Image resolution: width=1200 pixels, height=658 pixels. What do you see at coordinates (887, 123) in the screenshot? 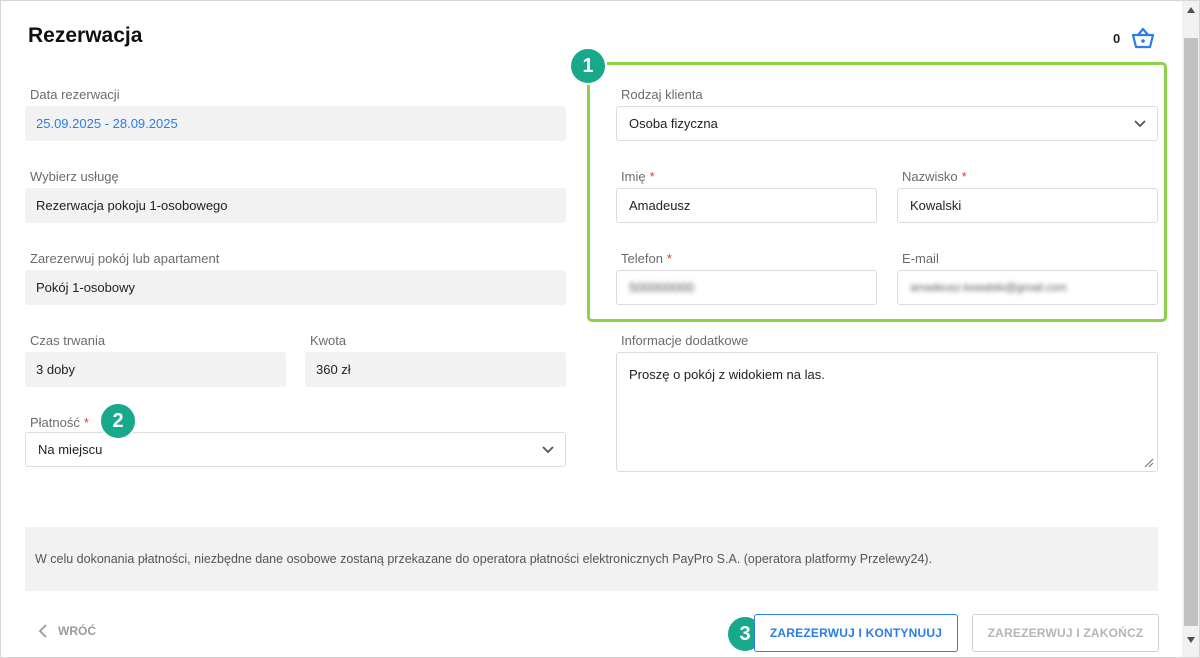
I see `client-type-select: Osoba fizyczna` at bounding box center [887, 123].